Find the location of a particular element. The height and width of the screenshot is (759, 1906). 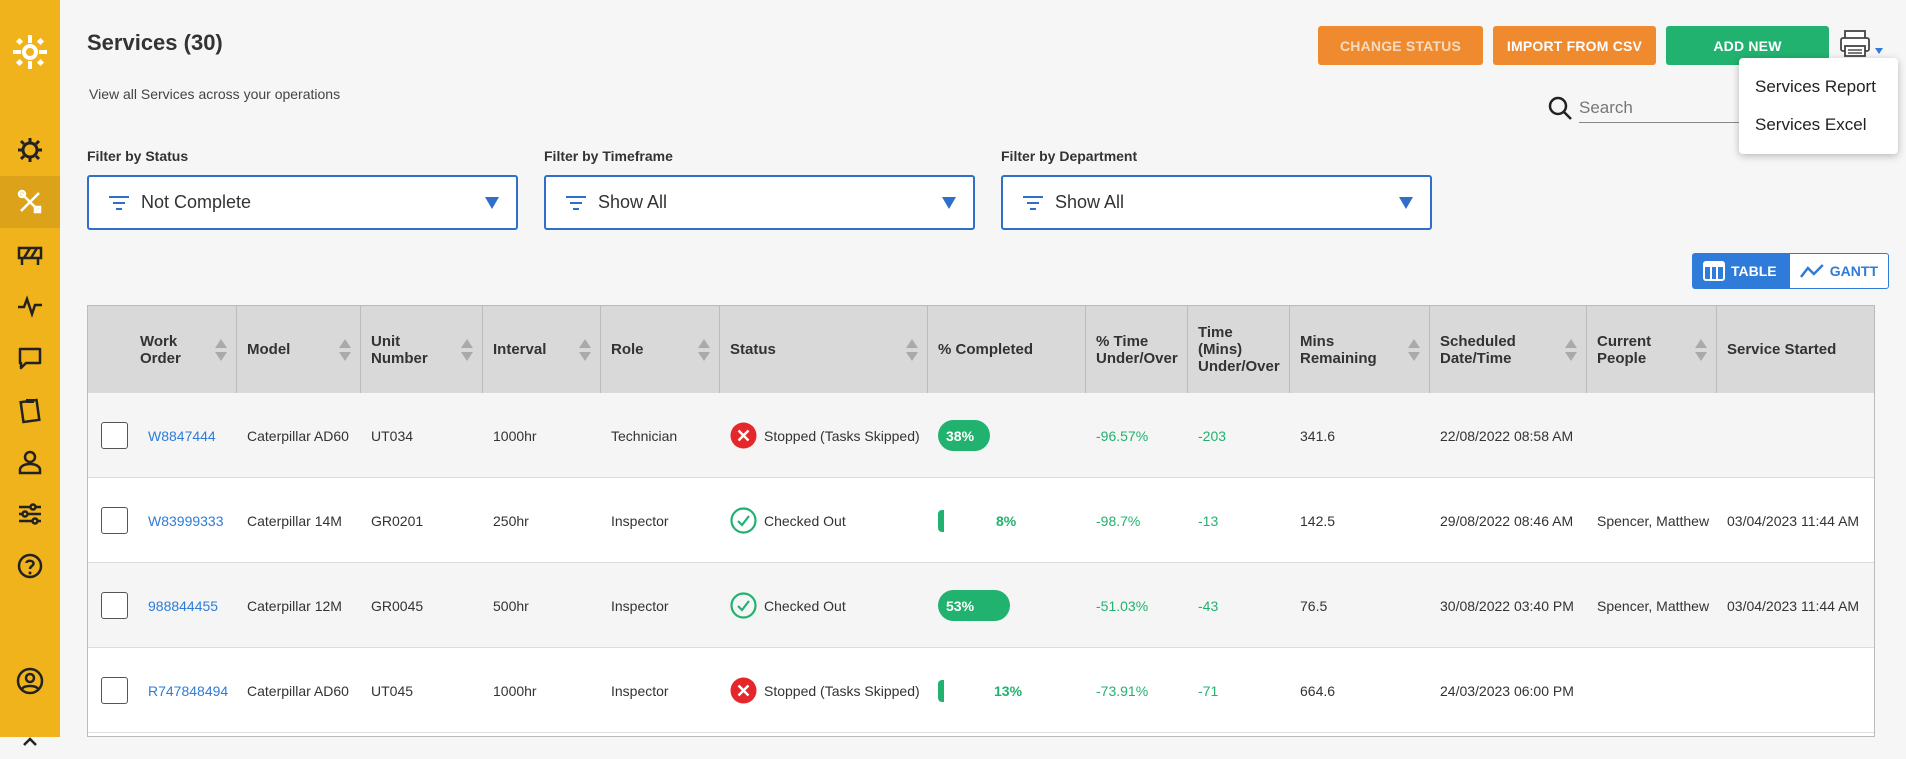

pulse-icon is located at coordinates (30, 306).